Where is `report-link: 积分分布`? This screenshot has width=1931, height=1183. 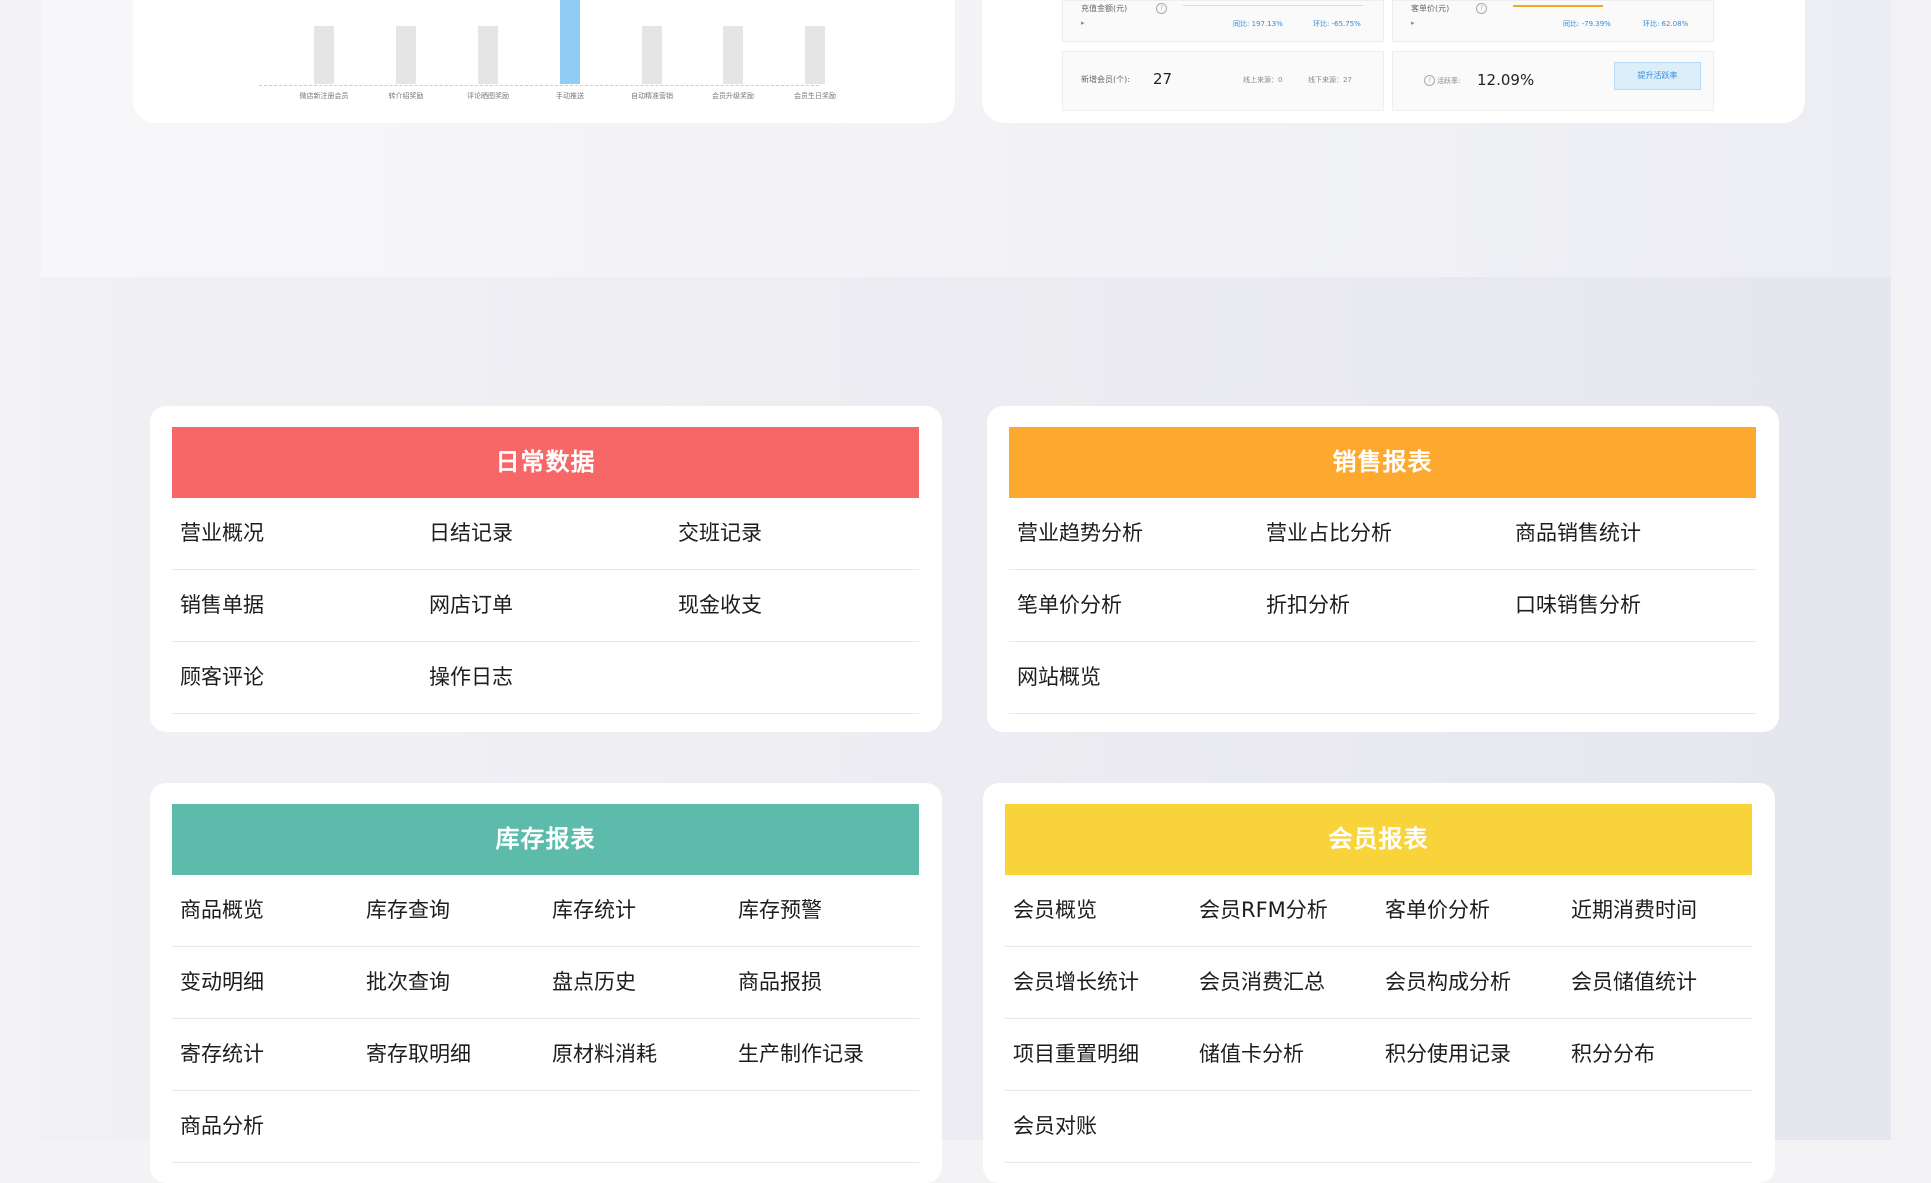 report-link: 积分分布 is located at coordinates (1656, 1054).